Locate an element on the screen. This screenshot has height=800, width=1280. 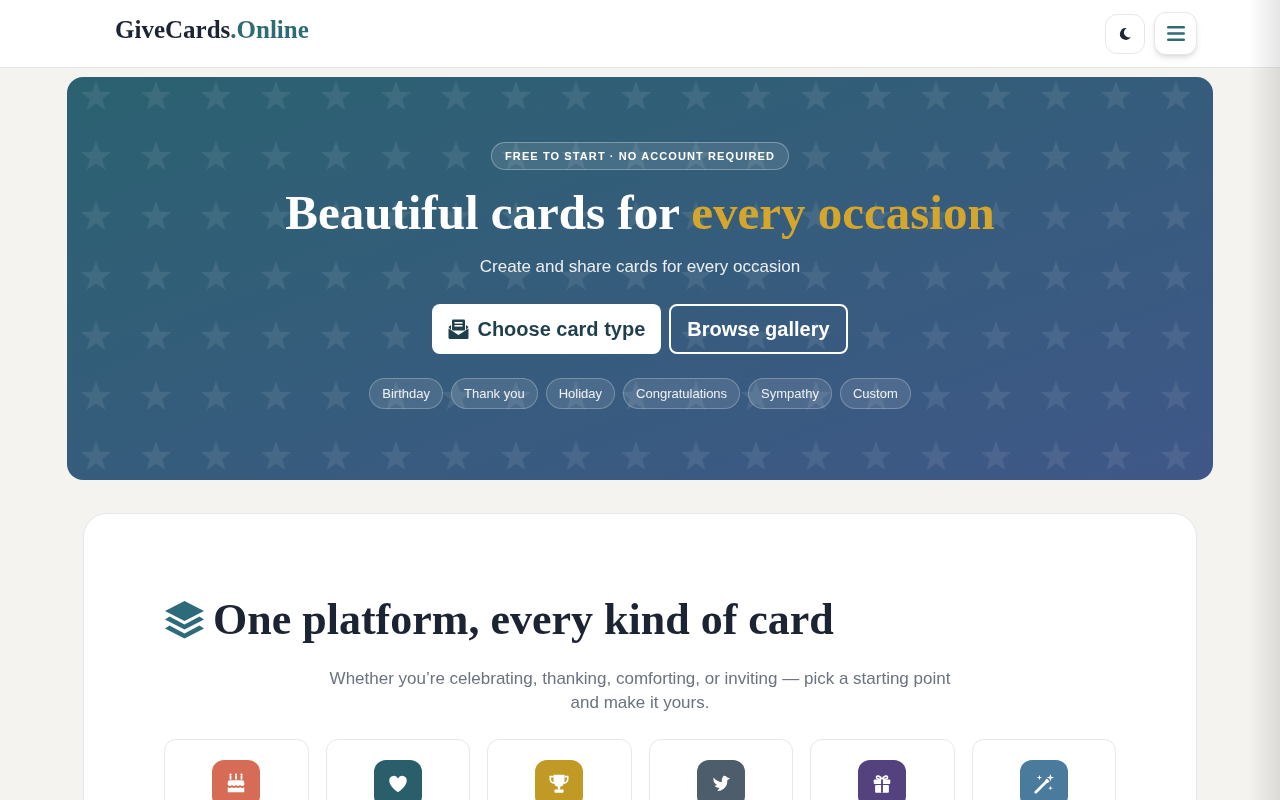
layers-icon is located at coordinates (184, 620).